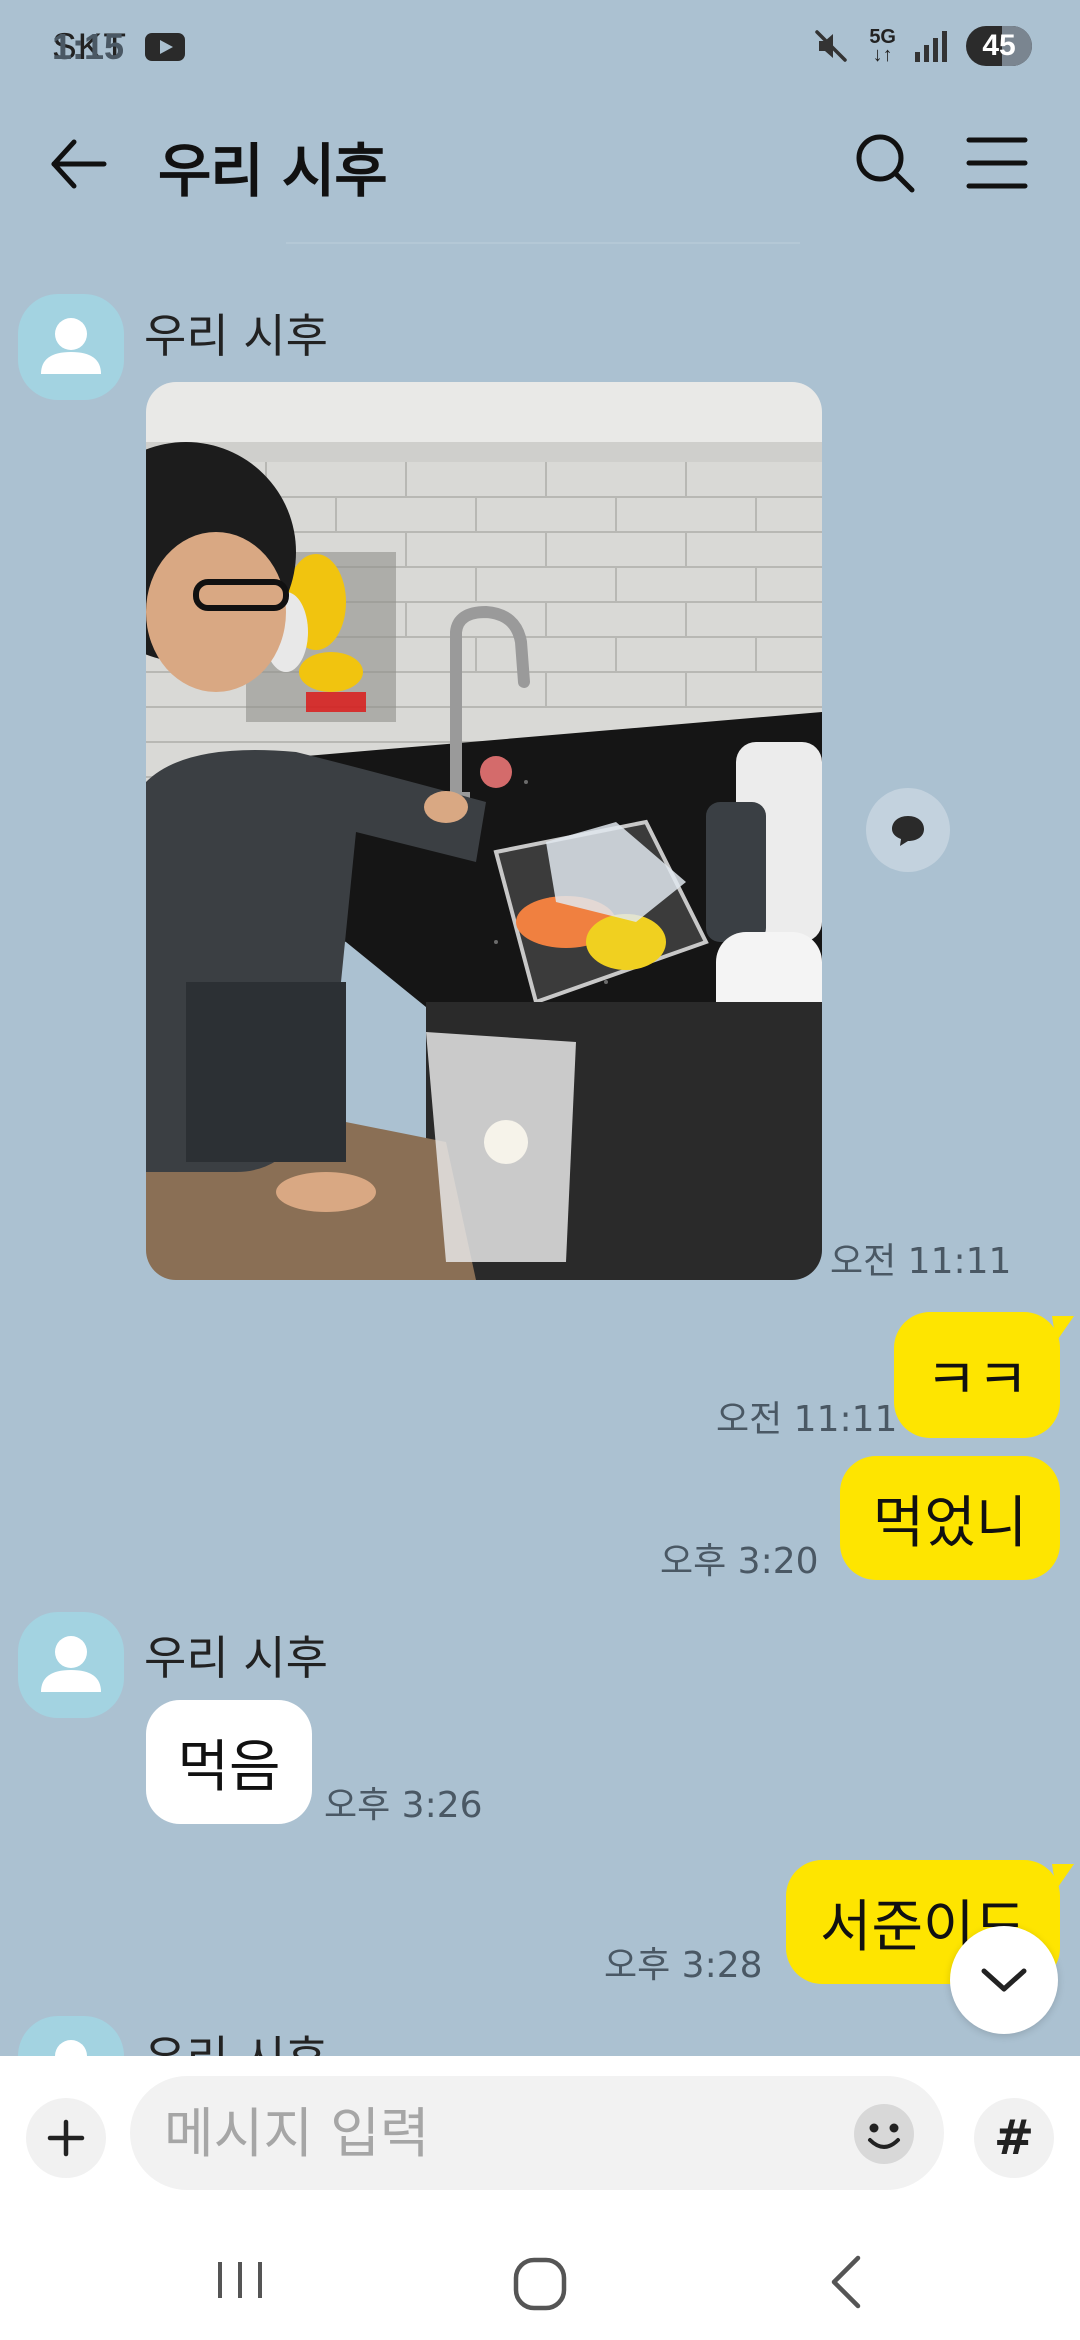 Image resolution: width=1080 pixels, height=2340 pixels. Describe the element at coordinates (540, 165) in the screenshot. I see `chat-header: 우리 시후` at that location.